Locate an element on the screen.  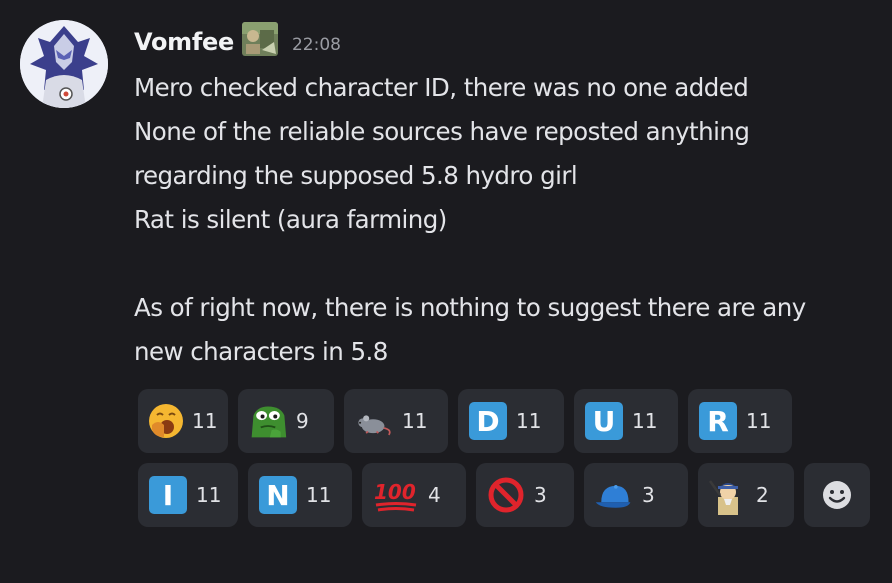
regional-letter: R is located at coordinates (718, 421).